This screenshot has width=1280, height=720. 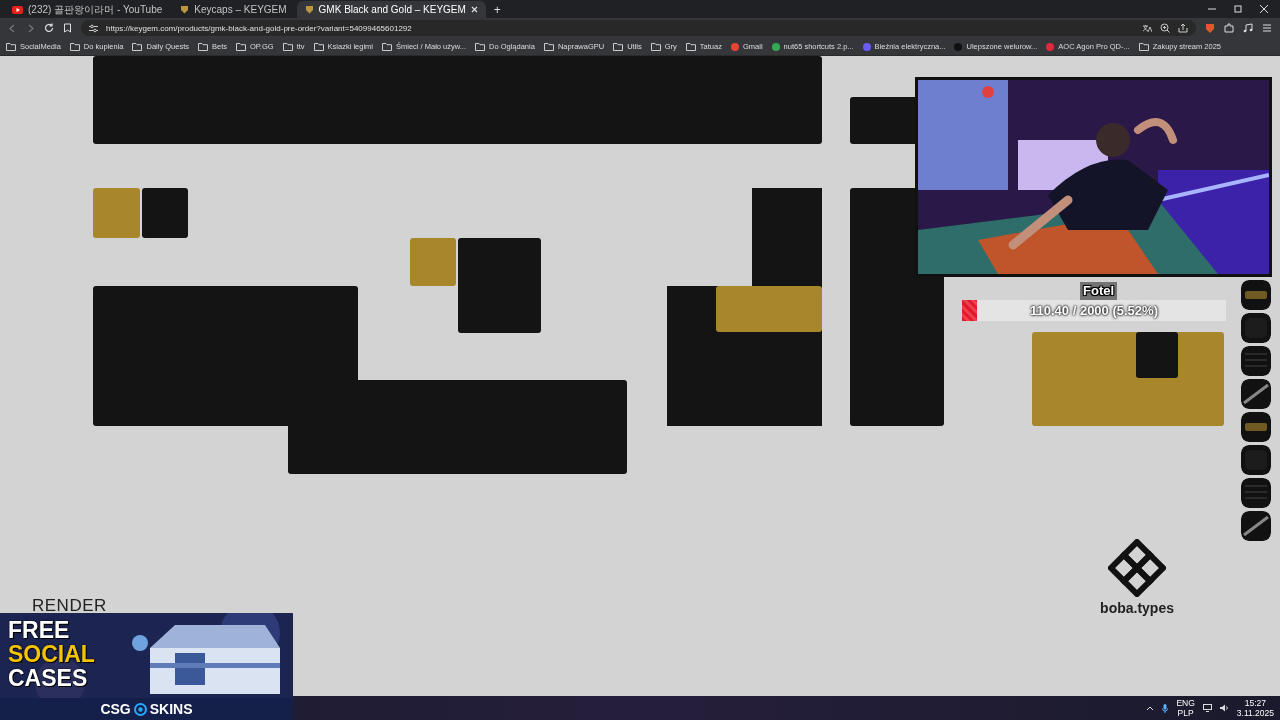 I want to click on reload-icon, so click(x=49, y=28).